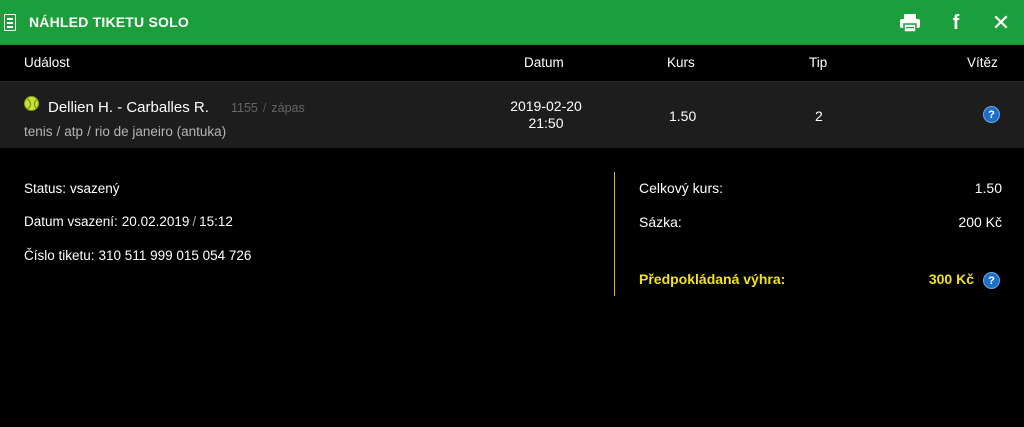 This screenshot has width=1024, height=427. Describe the element at coordinates (980, 222) in the screenshot. I see `stake-value: 200 Kč` at that location.